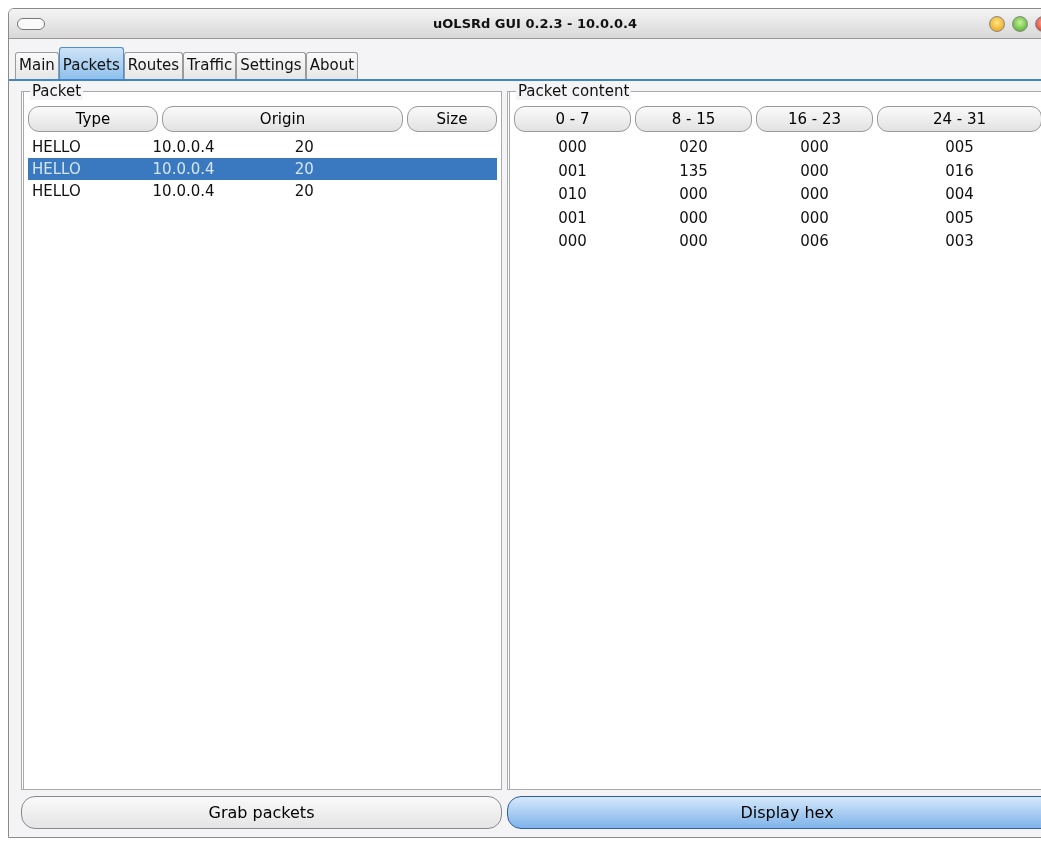 The image size is (1041, 847). What do you see at coordinates (959, 241) in the screenshot?
I see `table-cell-text: 003` at bounding box center [959, 241].